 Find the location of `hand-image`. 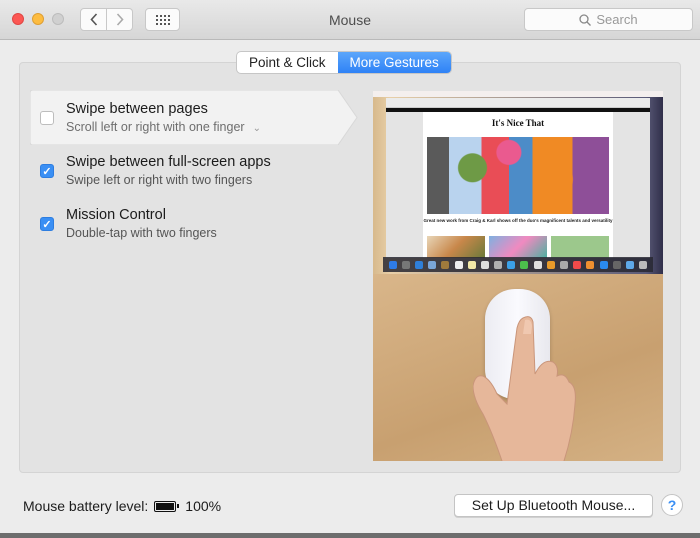

hand-image is located at coordinates (524, 388).